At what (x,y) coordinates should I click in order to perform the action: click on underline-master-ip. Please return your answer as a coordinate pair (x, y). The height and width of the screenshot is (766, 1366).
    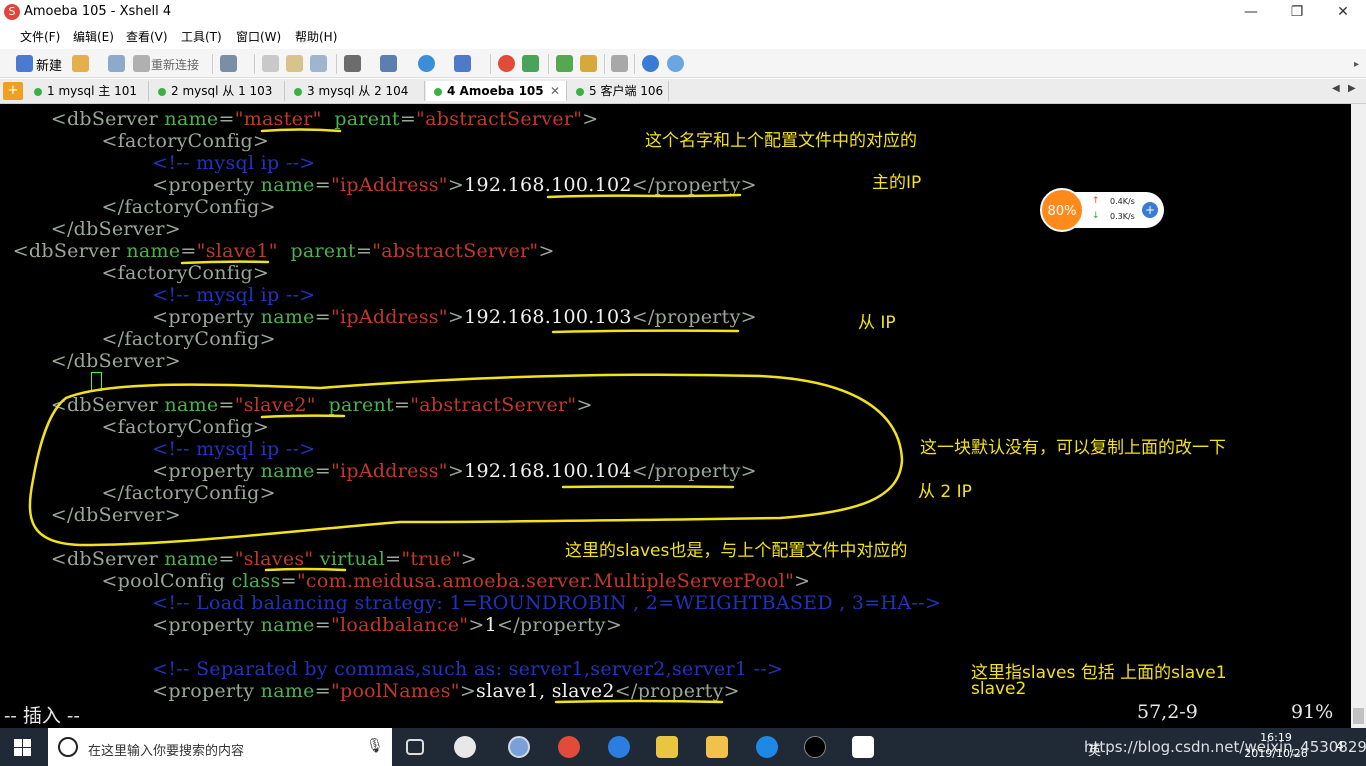
    Looking at the image, I should click on (644, 196).